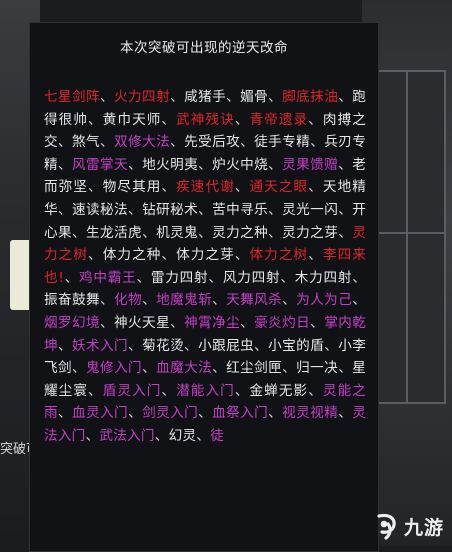  Describe the element at coordinates (310, 209) in the screenshot. I see `skill-item: 灵光一闪` at that location.